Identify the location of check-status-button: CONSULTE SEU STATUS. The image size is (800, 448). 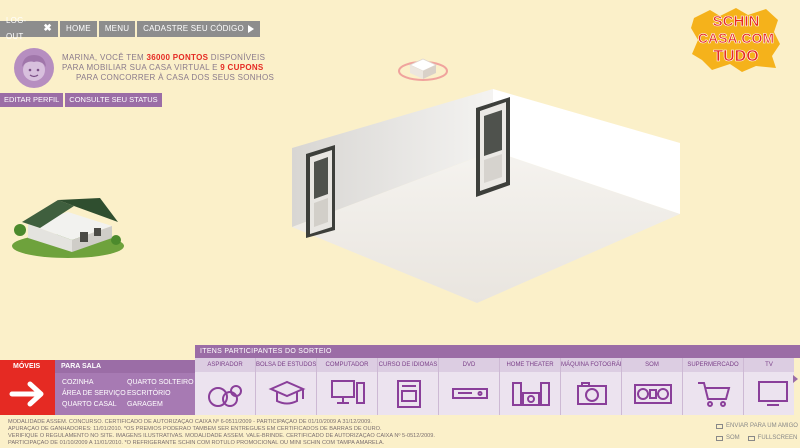
(113, 100).